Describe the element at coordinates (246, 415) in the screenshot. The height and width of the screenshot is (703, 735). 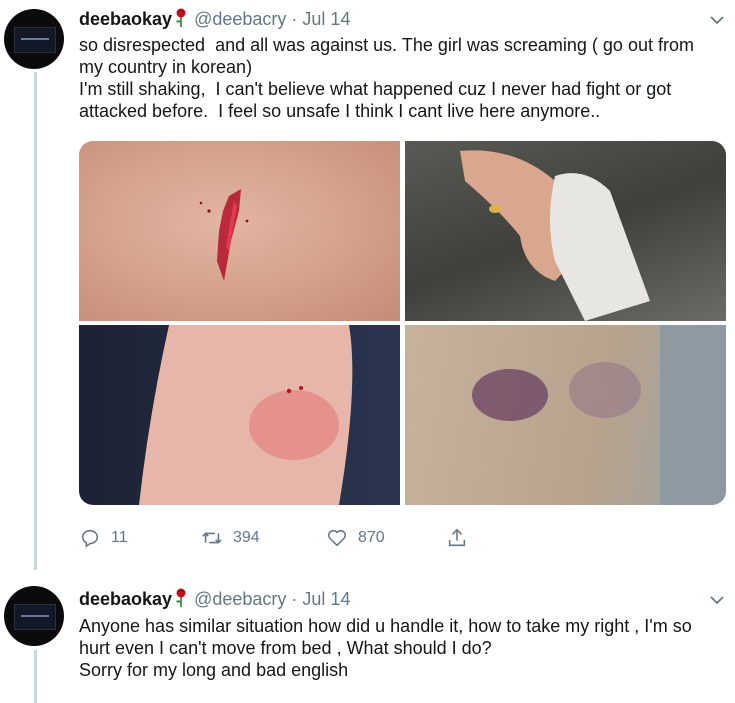
I see `wrist-injury-photo-icon` at that location.